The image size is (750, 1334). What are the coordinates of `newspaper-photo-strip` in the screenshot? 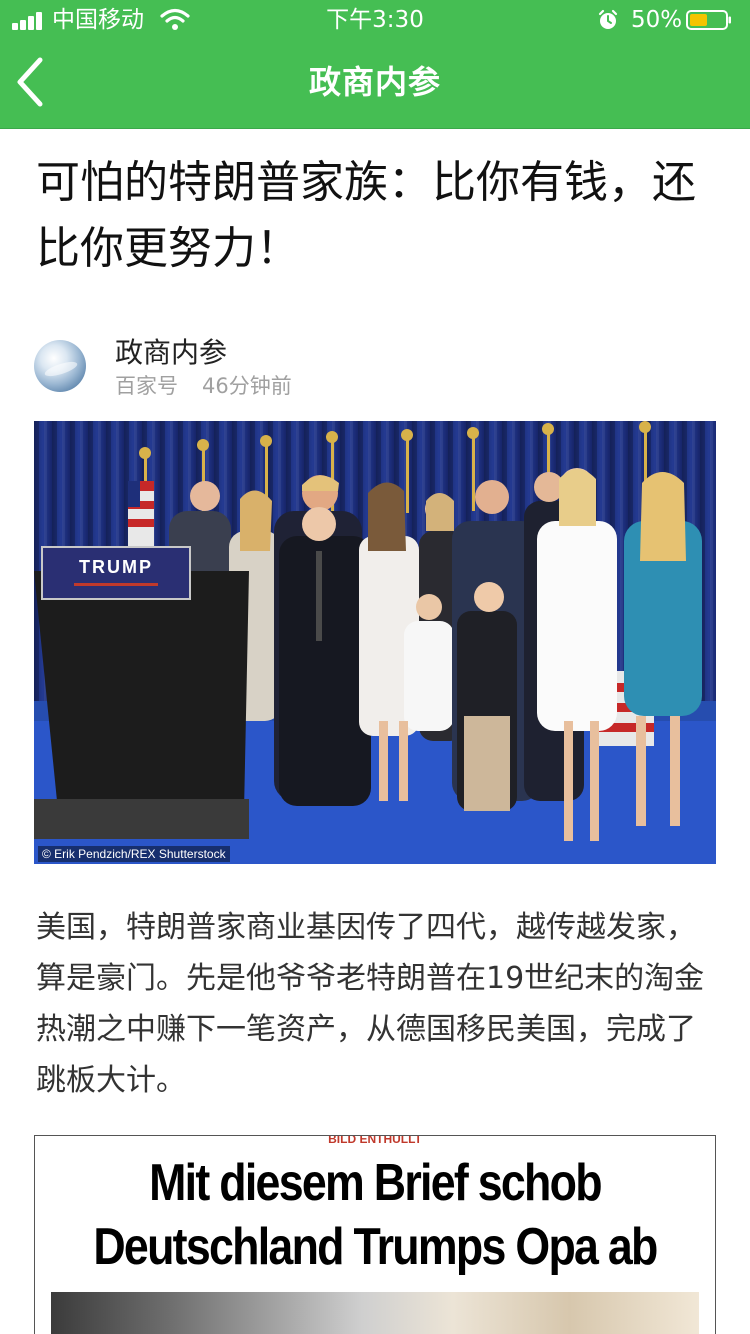 It's located at (375, 1313).